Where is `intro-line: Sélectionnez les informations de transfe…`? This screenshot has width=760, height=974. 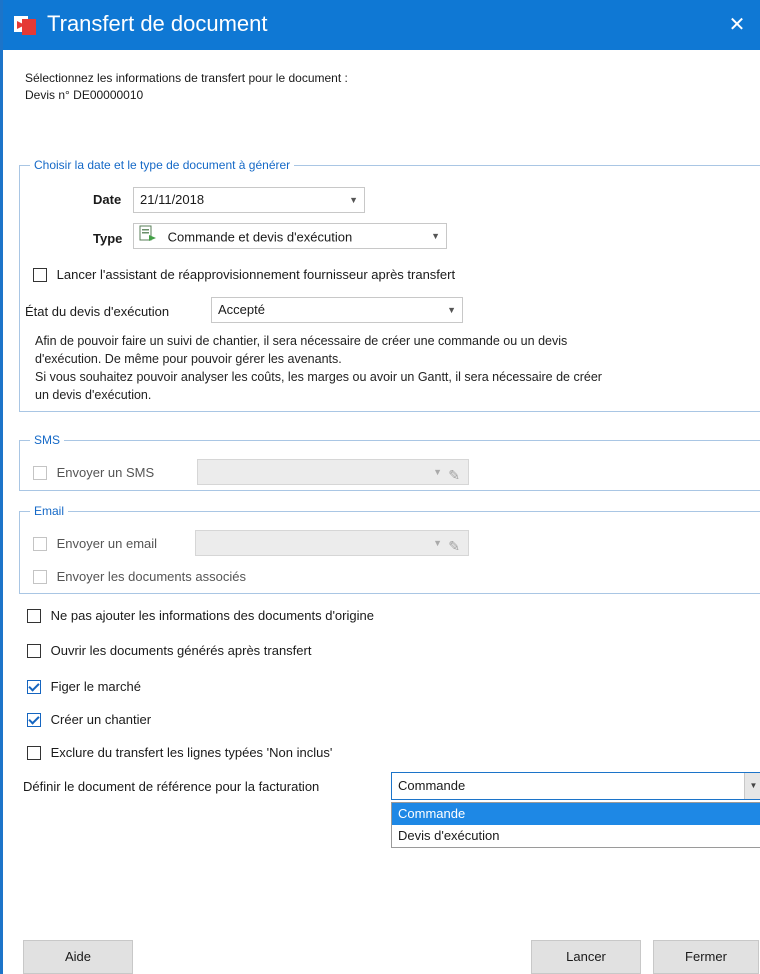 intro-line: Sélectionnez les informations de transfe… is located at coordinates (186, 78).